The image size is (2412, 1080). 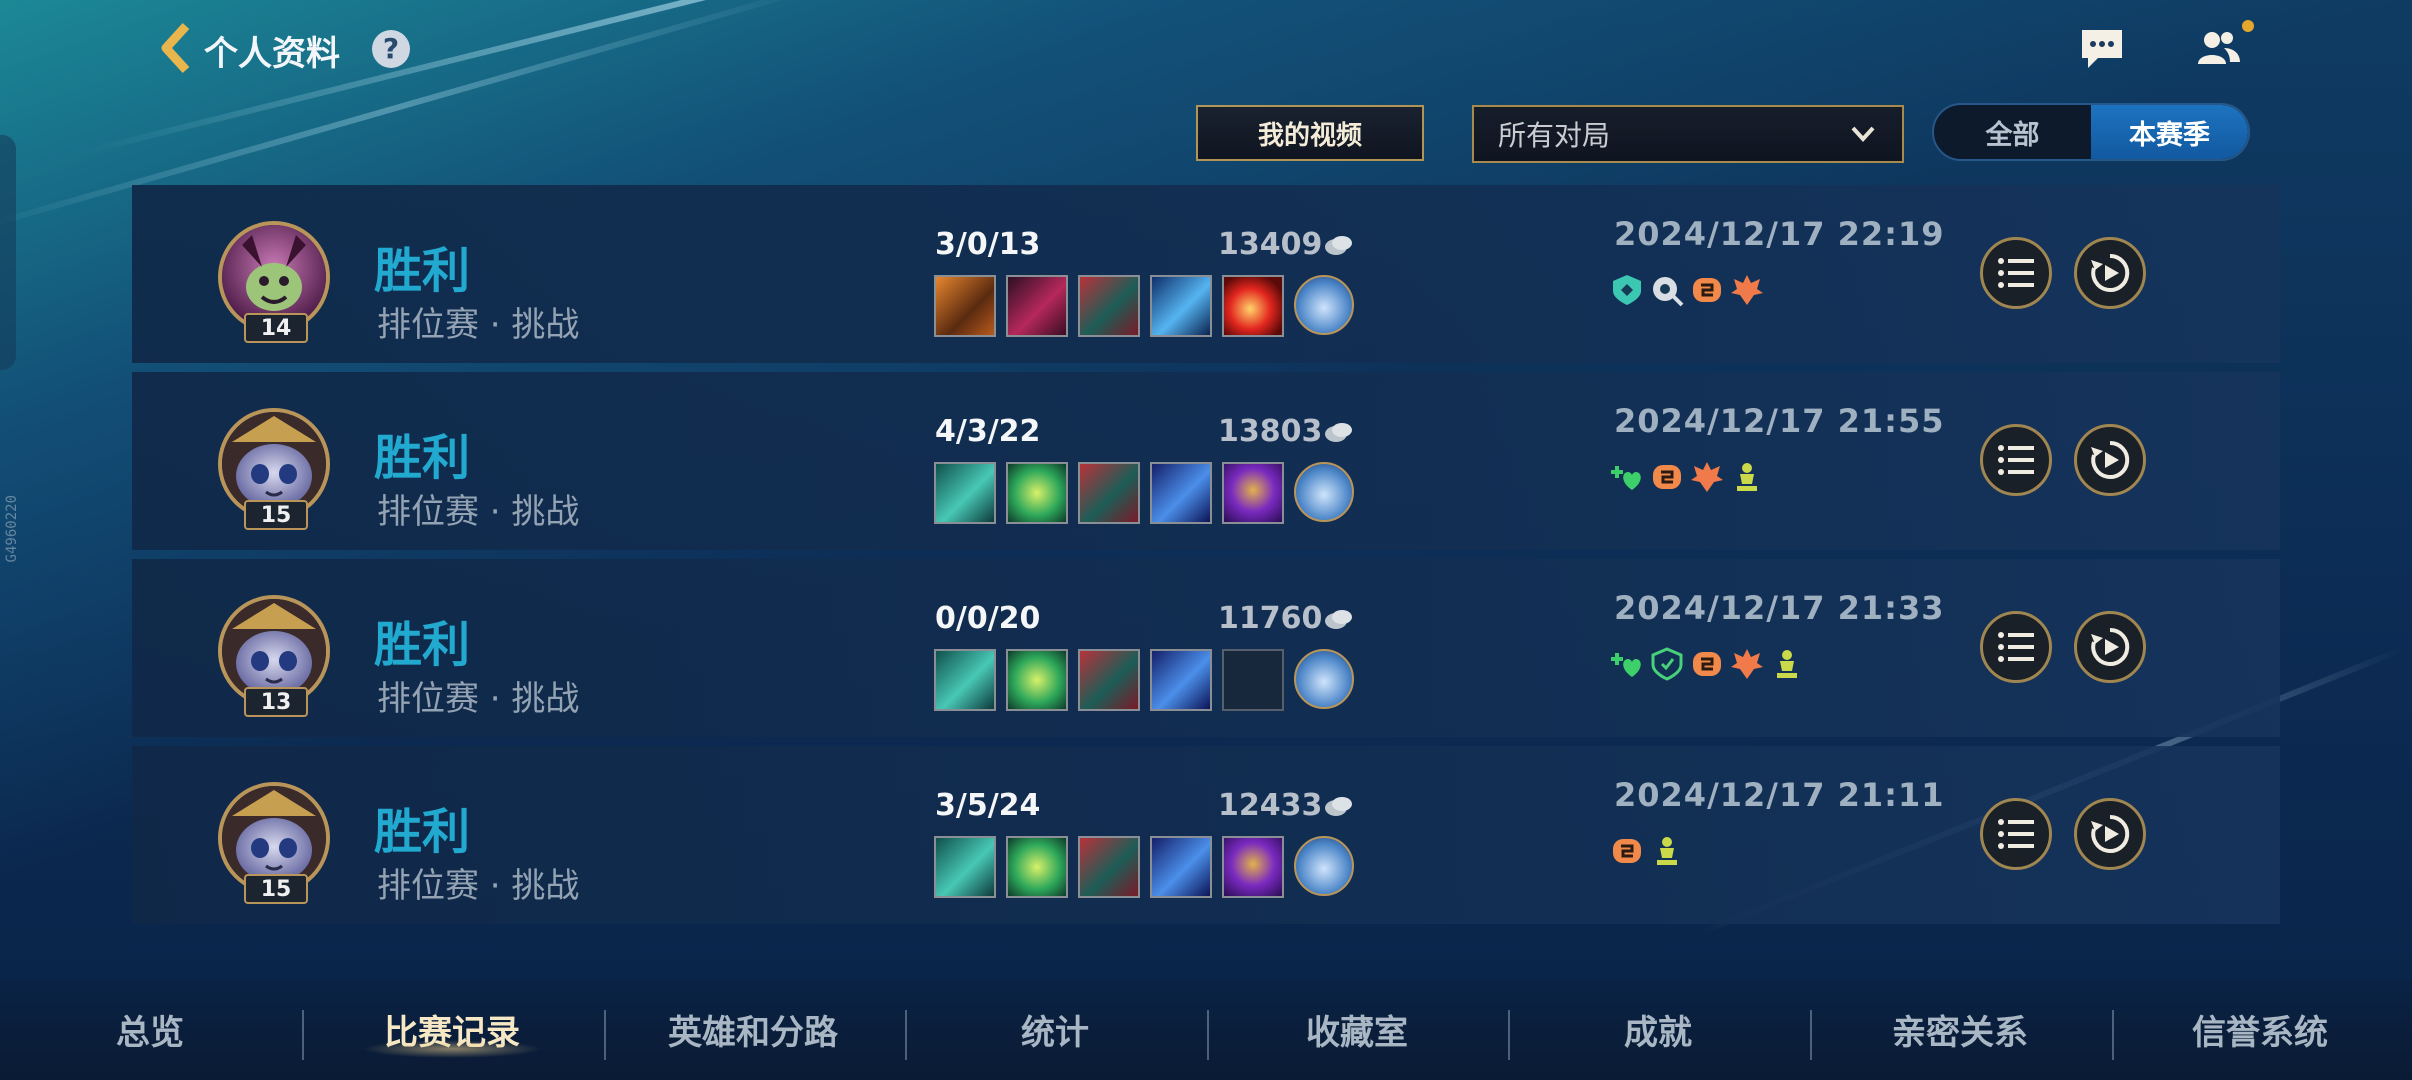 What do you see at coordinates (1554, 135) in the screenshot?
I see `match-filter-value: 所有对局` at bounding box center [1554, 135].